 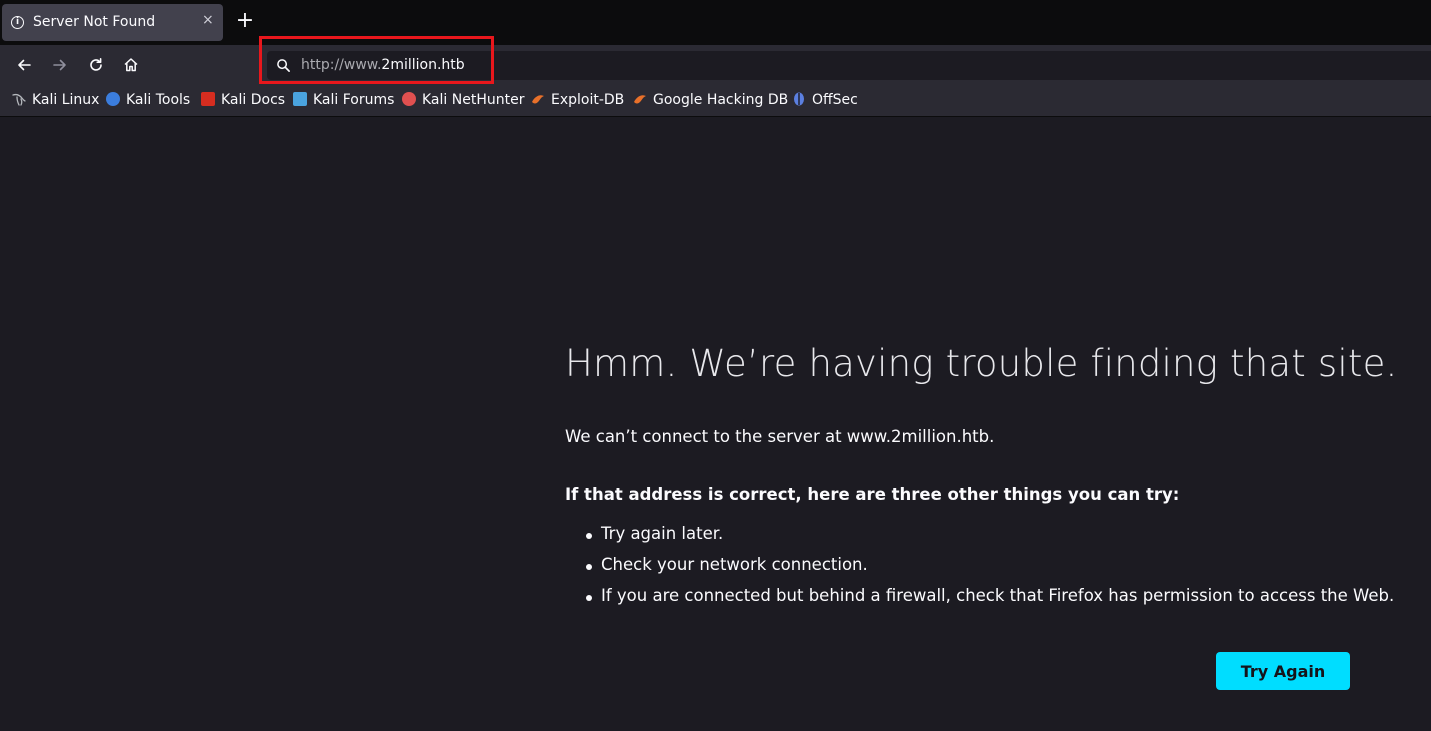 What do you see at coordinates (283, 65) in the screenshot?
I see `search-icon` at bounding box center [283, 65].